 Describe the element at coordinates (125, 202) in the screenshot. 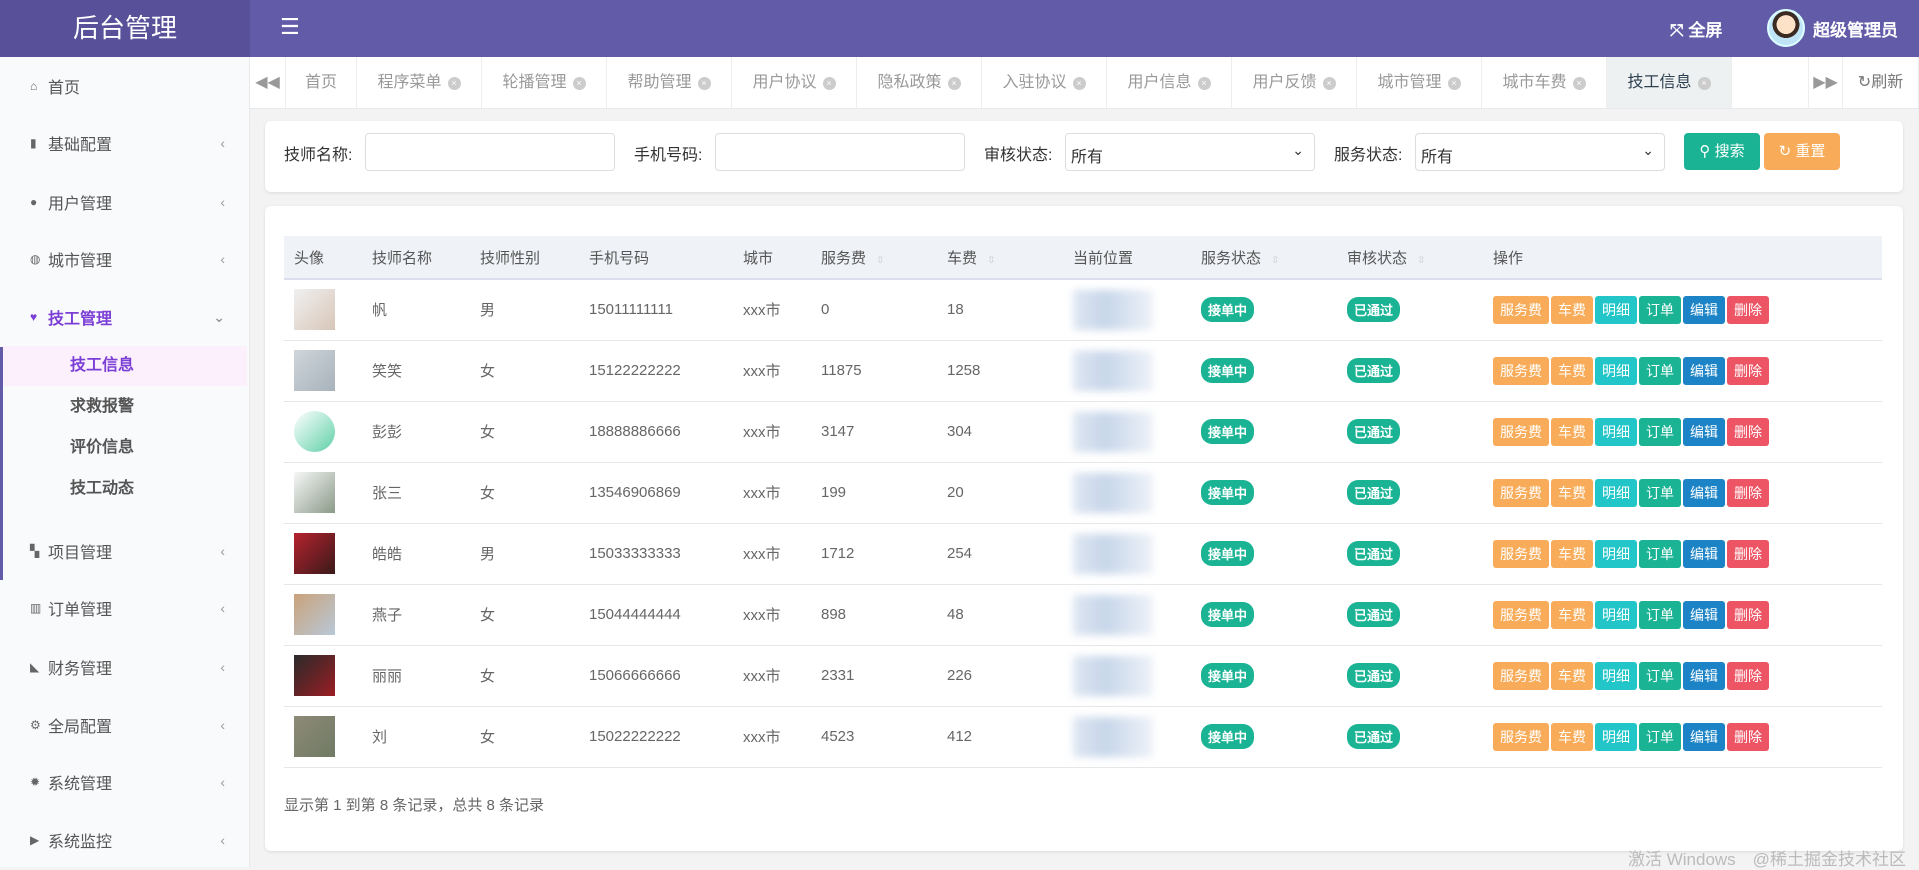

I see `sidebar-item-2: ● 用户管理 ‹` at that location.